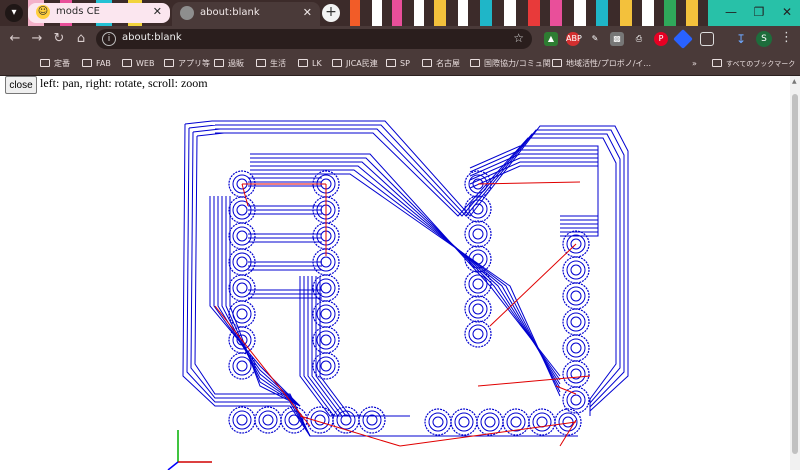 The height and width of the screenshot is (470, 800). Describe the element at coordinates (510, 64) in the screenshot. I see `bookmark-folder: 国際協力/コミュ関` at that location.